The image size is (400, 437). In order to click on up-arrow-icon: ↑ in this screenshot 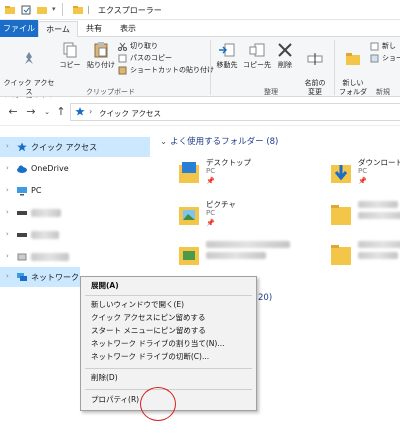, I will do `click(61, 112)`.